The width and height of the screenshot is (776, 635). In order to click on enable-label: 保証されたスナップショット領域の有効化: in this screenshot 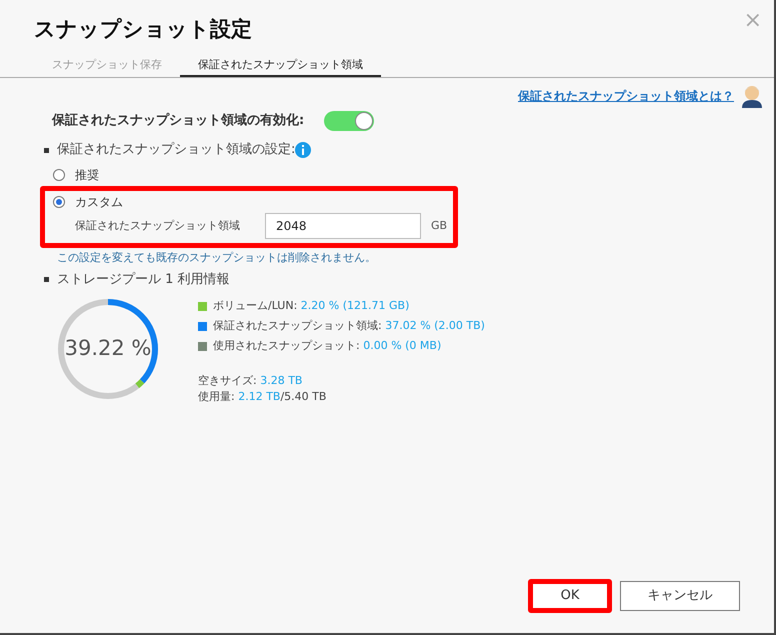, I will do `click(178, 121)`.